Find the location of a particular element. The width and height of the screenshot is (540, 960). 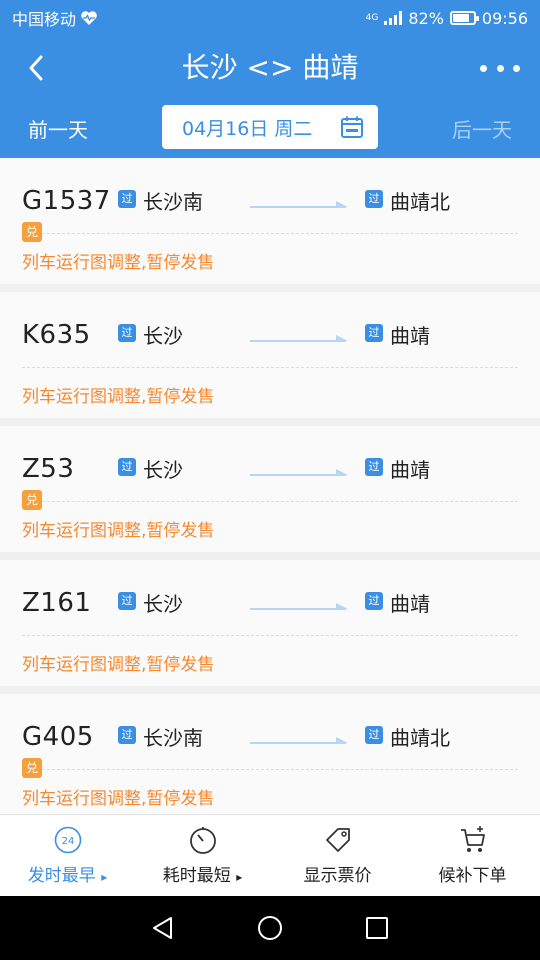

waitlist-order-button: 候补下单 is located at coordinates (472, 855).